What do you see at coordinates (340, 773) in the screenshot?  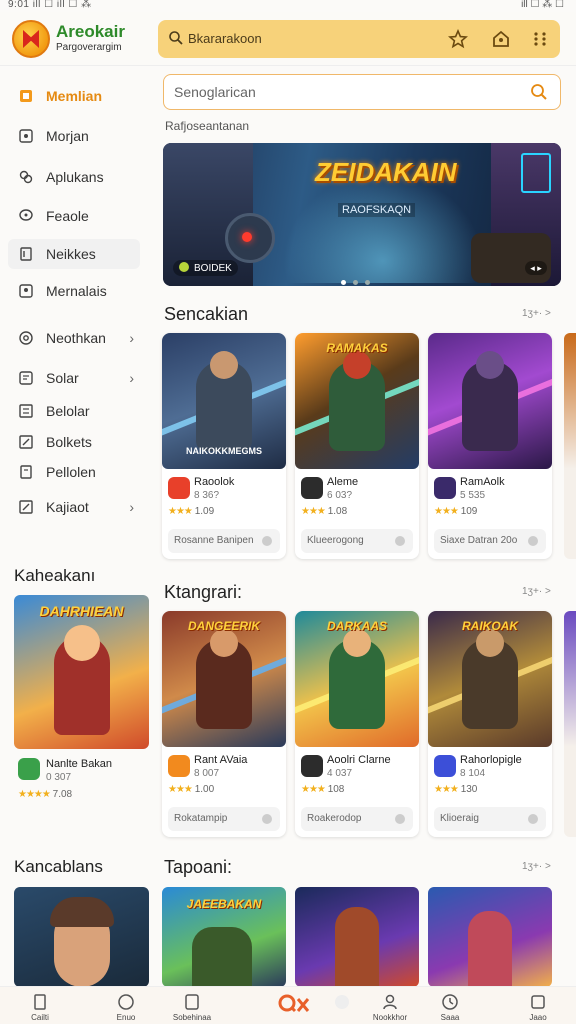 I see `game-meta: 4 037` at bounding box center [340, 773].